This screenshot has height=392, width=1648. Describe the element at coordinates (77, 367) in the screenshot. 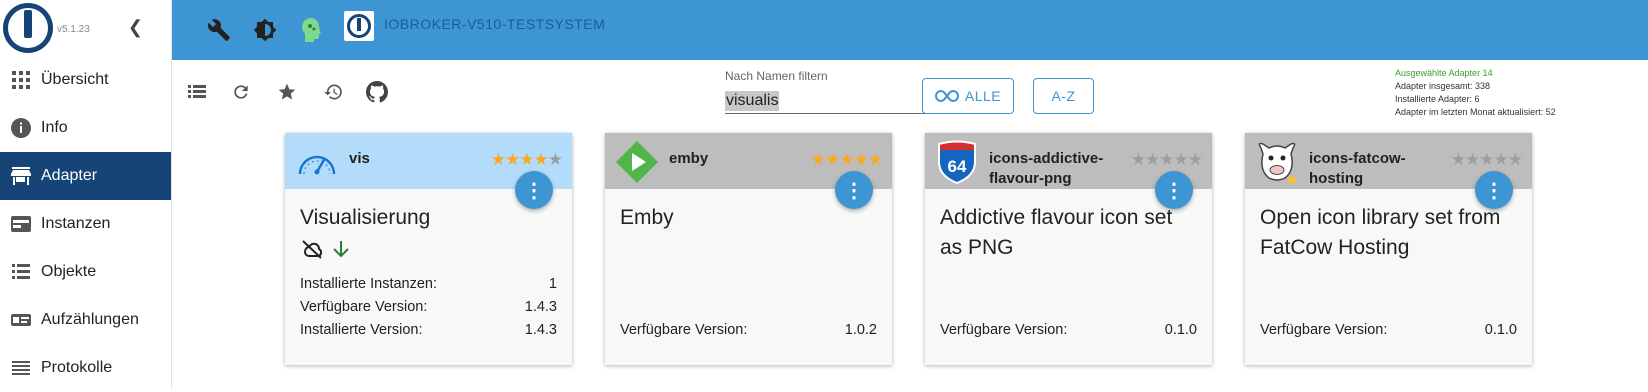

I see `sidebar-item-label: Protokolle` at that location.